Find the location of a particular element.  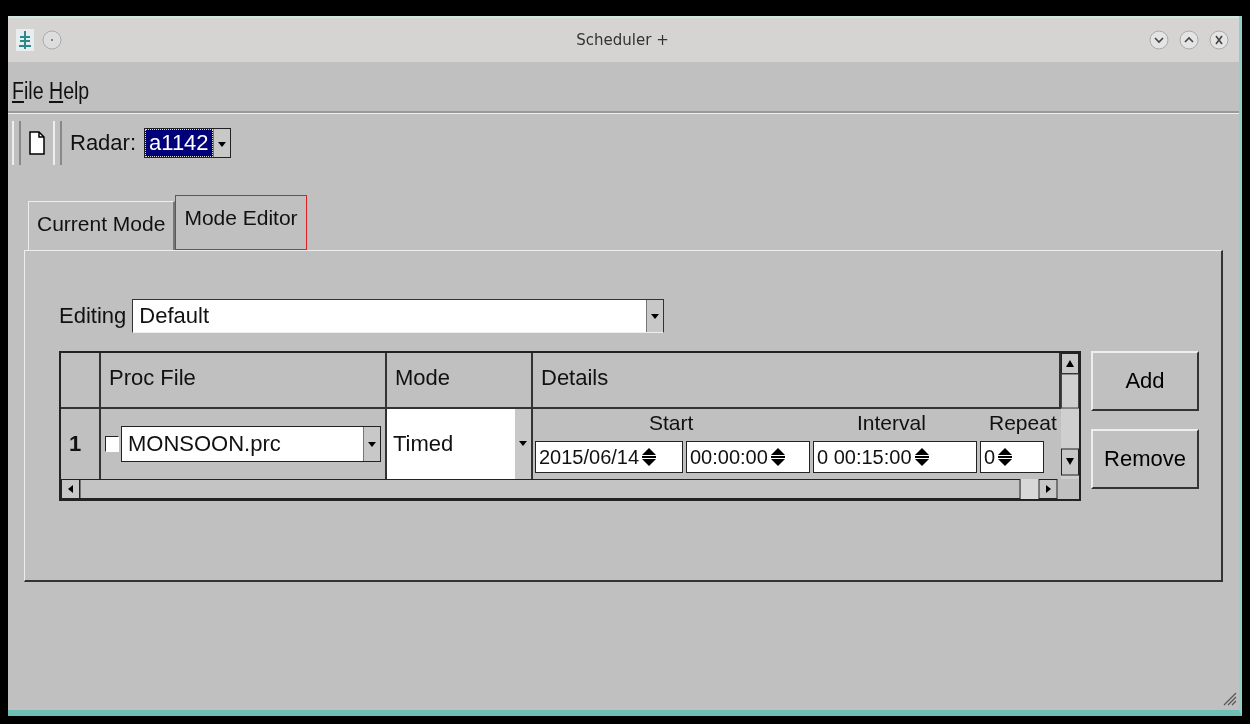

menu-item: Help is located at coordinates (69, 91).